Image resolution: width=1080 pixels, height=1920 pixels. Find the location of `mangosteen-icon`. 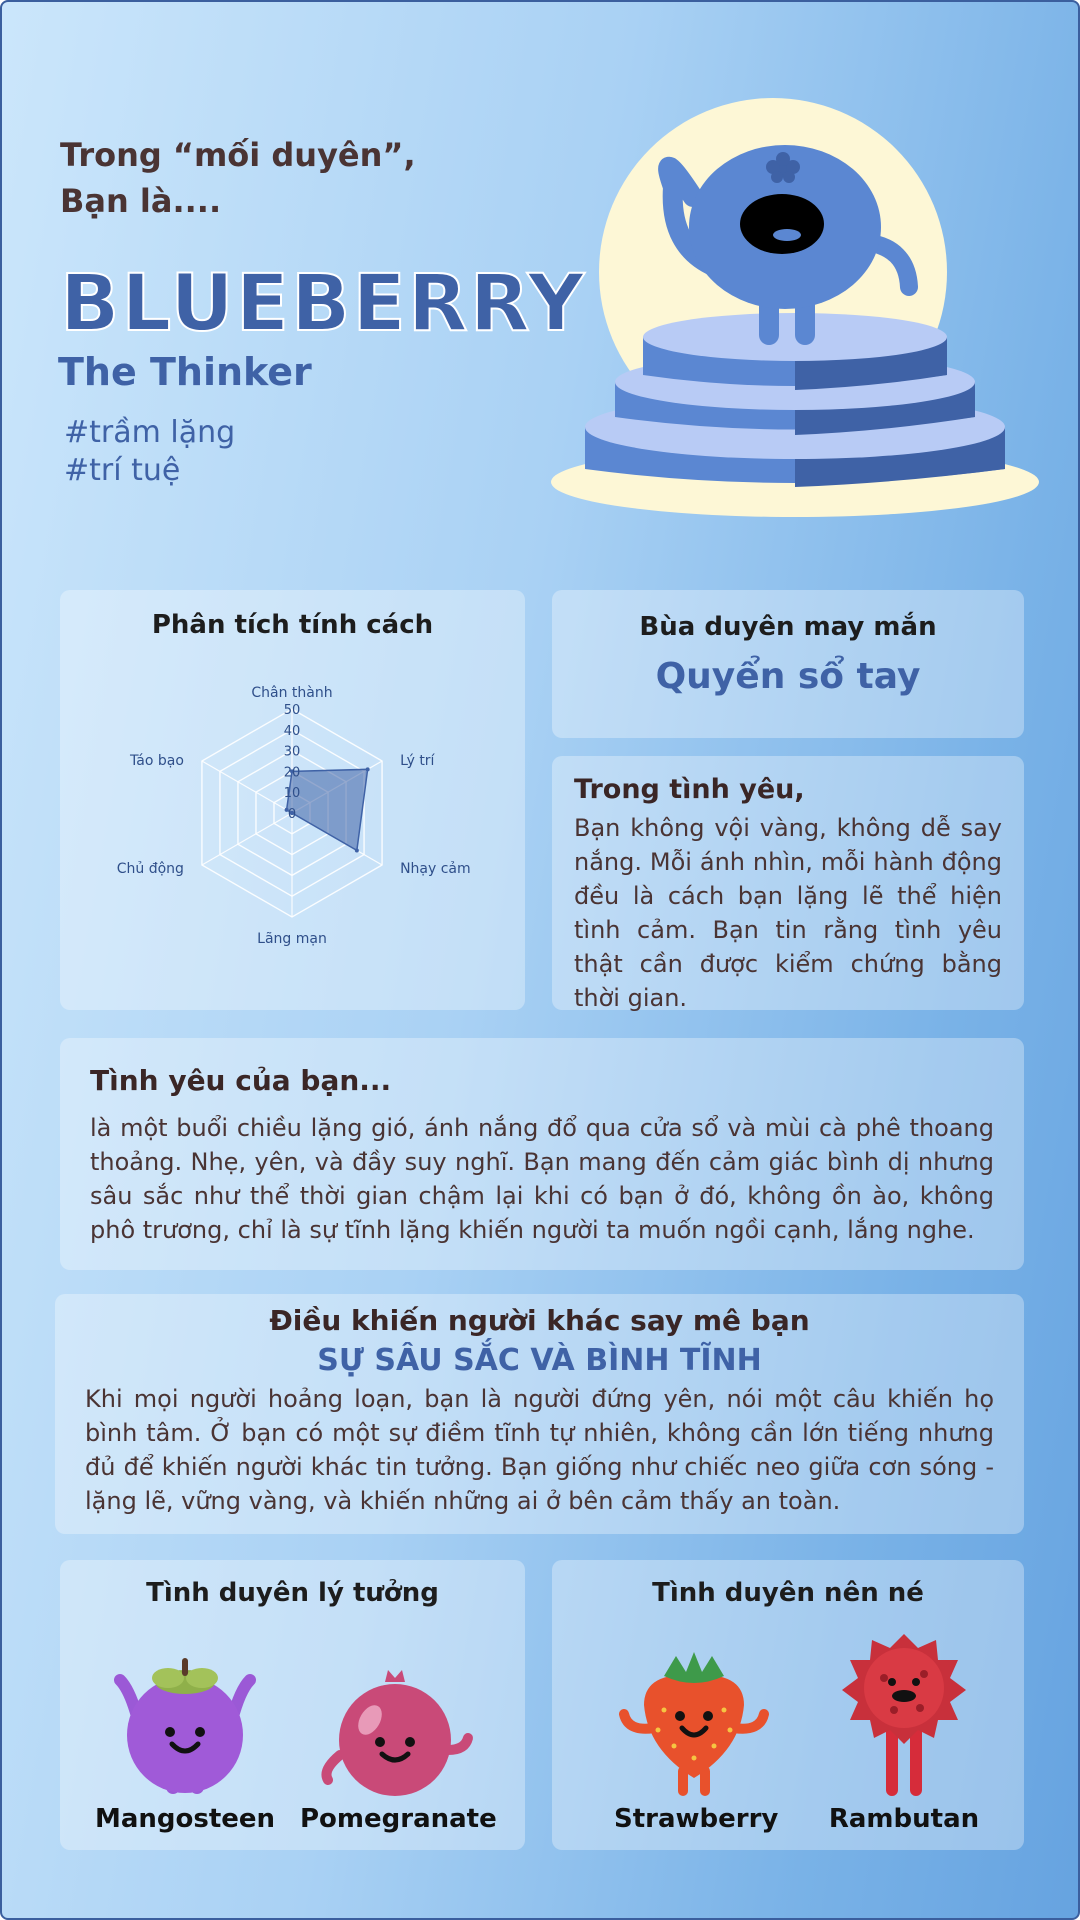

mangosteen-icon is located at coordinates (185, 1726).